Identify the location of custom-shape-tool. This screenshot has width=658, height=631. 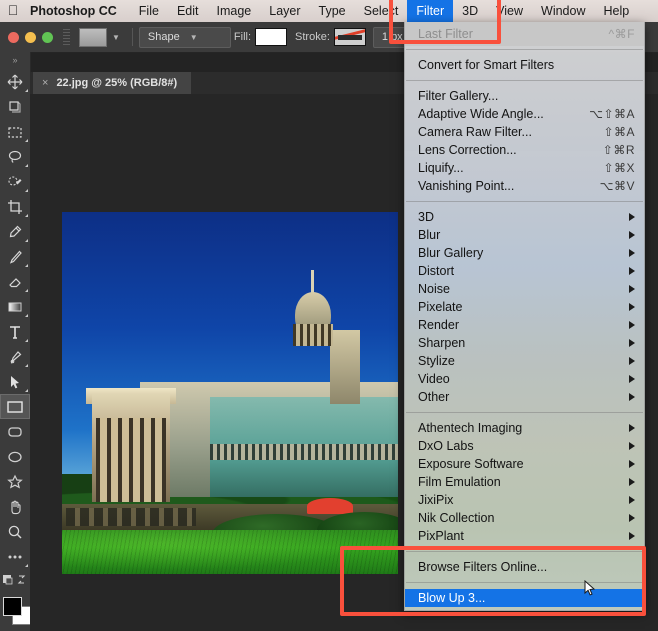
(15, 481).